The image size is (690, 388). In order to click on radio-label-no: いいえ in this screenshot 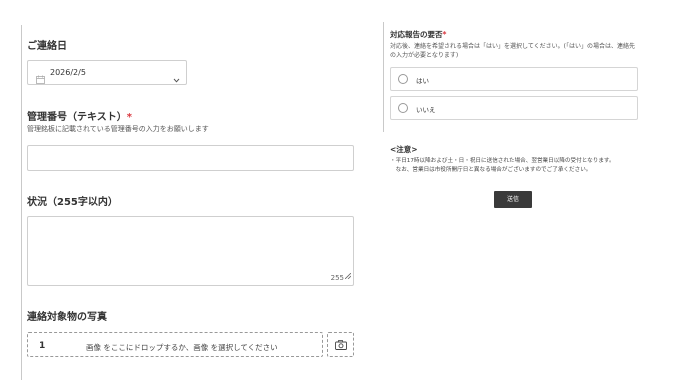, I will do `click(426, 110)`.